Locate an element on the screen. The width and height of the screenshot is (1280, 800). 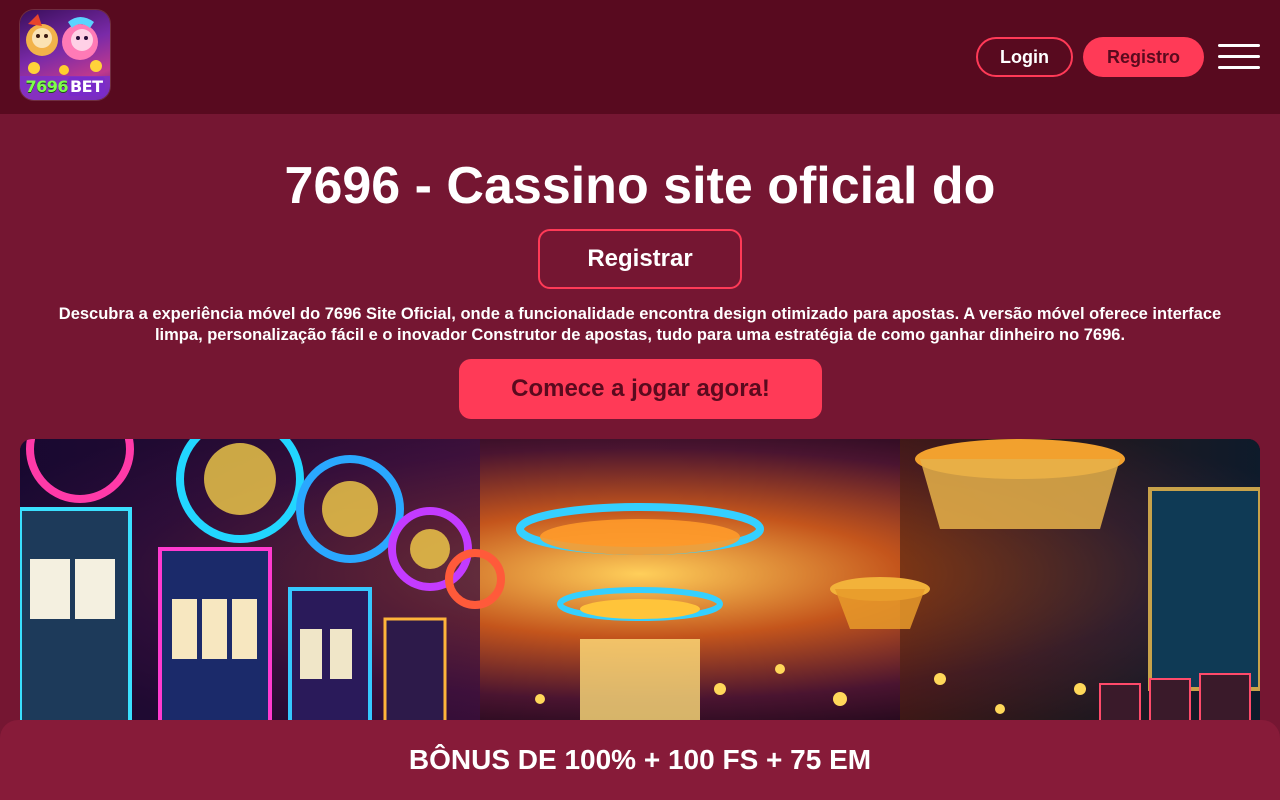
hero-title: 7696 - Cassino site oficial do is located at coordinates (640, 186).